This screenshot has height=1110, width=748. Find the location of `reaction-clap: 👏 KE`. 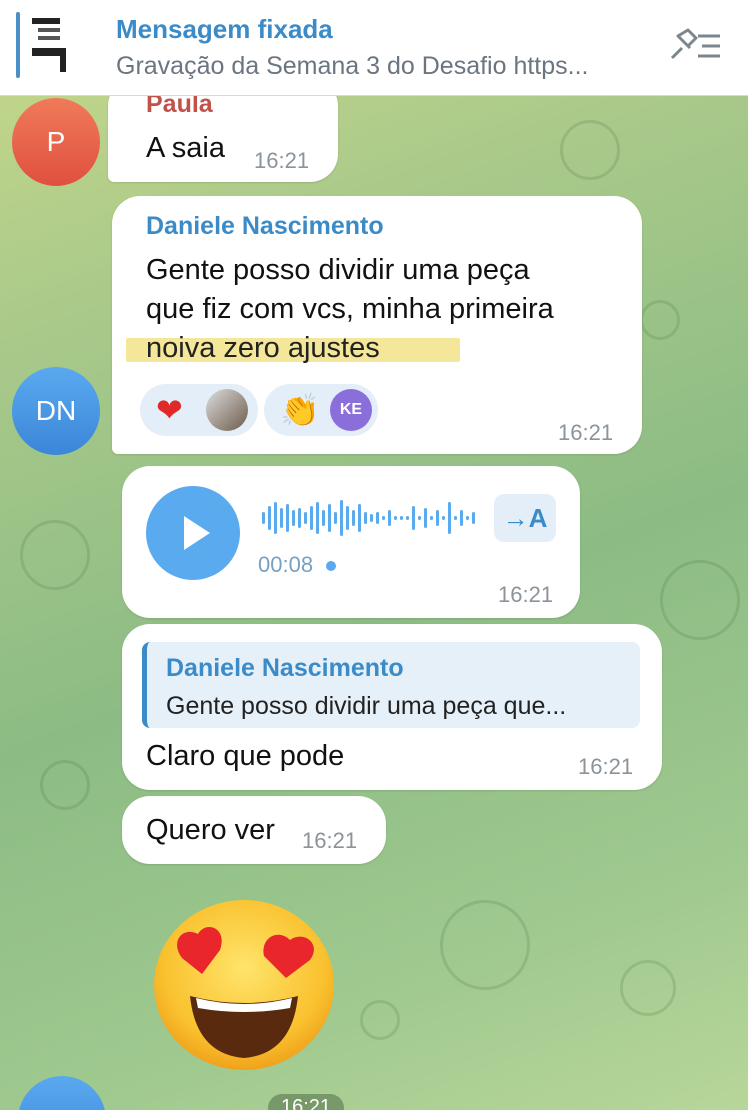

reaction-clap: 👏 KE is located at coordinates (321, 410).